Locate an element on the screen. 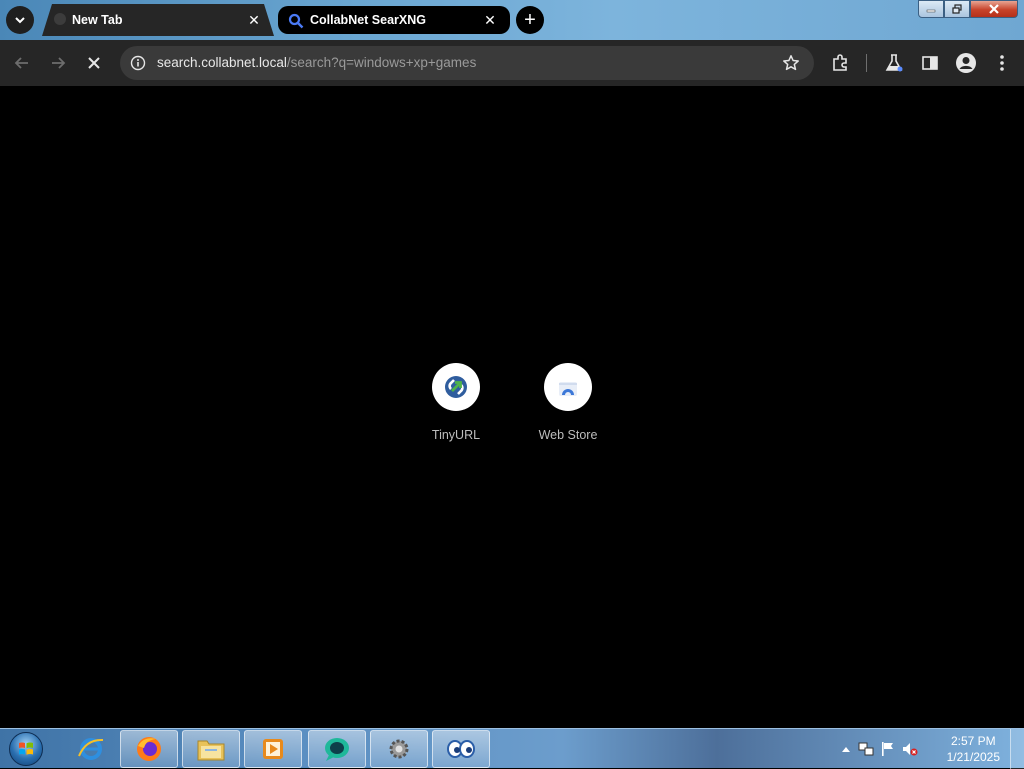  minimize-button is located at coordinates (931, 9).